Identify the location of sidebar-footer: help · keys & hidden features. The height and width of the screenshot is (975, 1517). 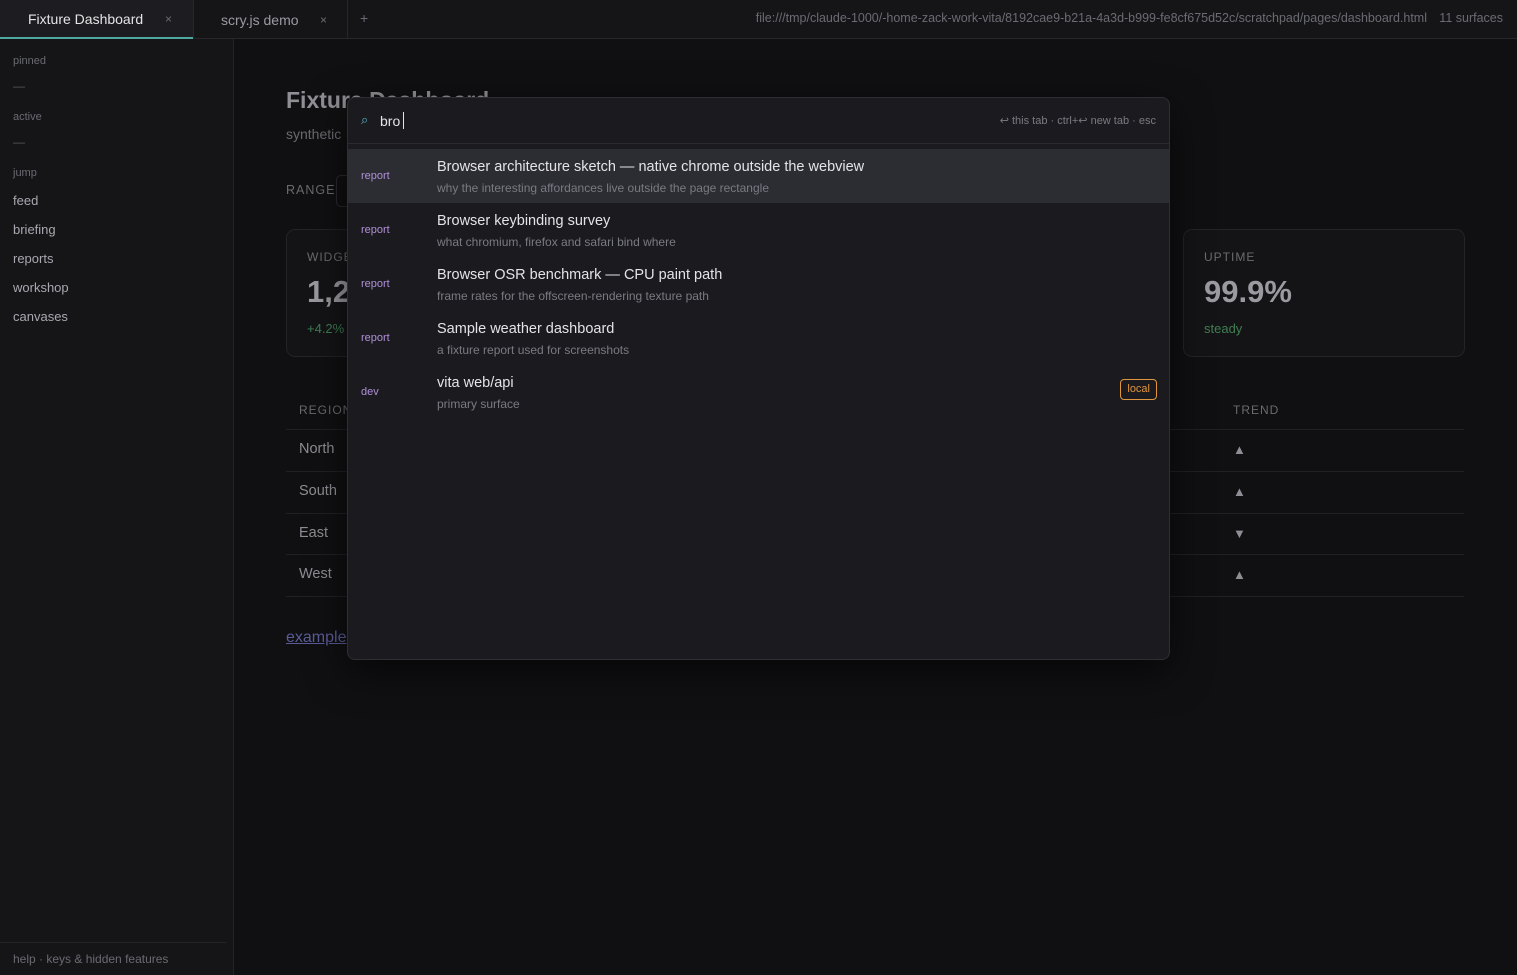
(113, 958).